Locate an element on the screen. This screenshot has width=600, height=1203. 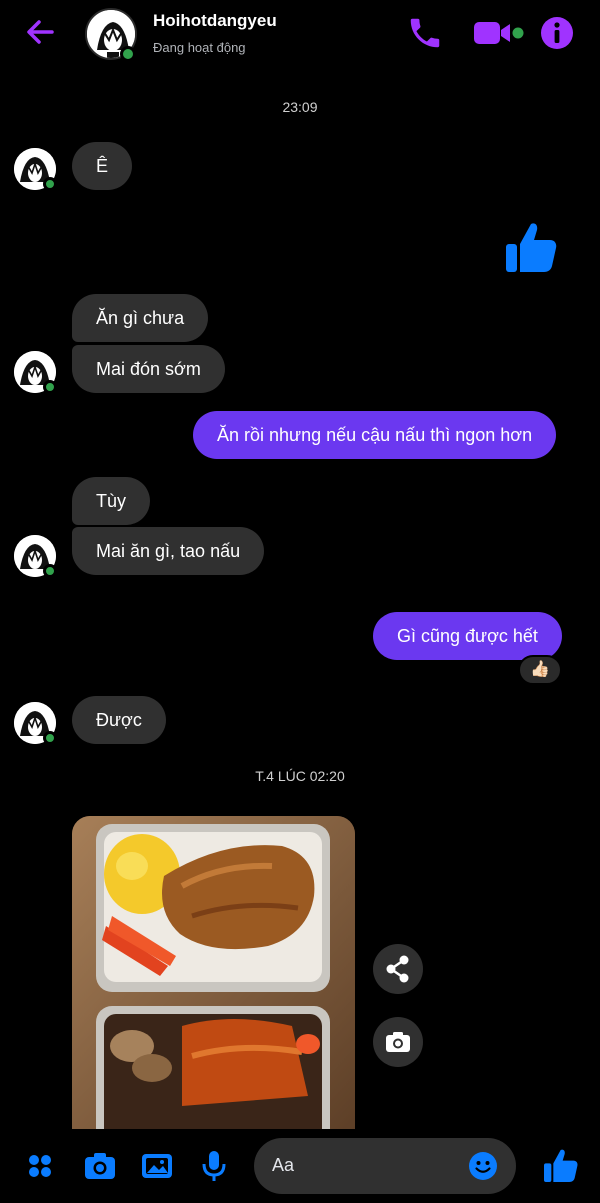
video-camera-icon is located at coordinates (499, 33).